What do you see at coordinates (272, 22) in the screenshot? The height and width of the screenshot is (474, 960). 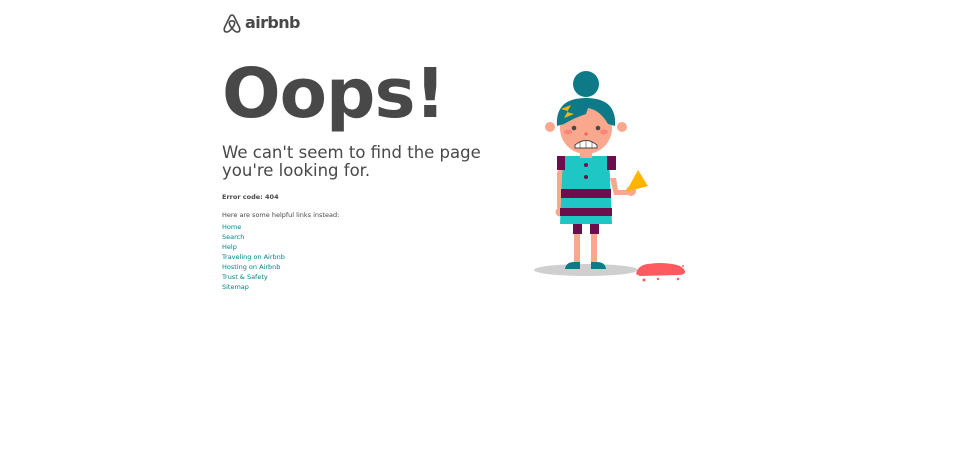 I see `brand-name: airbnb` at bounding box center [272, 22].